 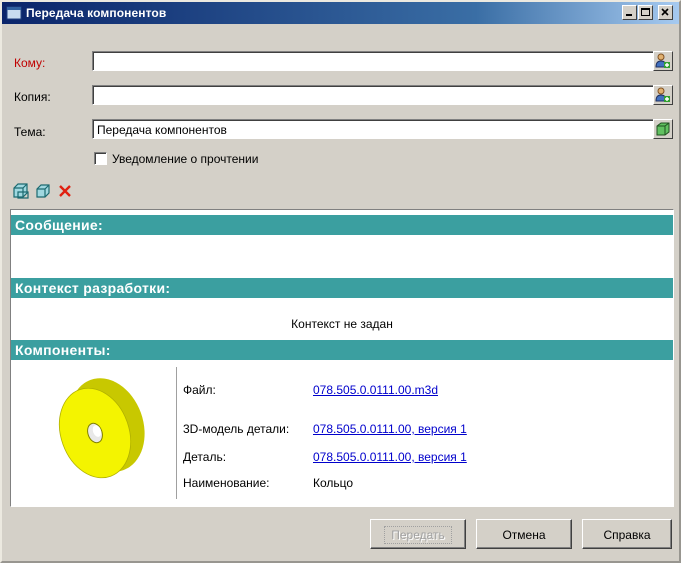 What do you see at coordinates (627, 534) in the screenshot?
I see `help-button: Справка` at bounding box center [627, 534].